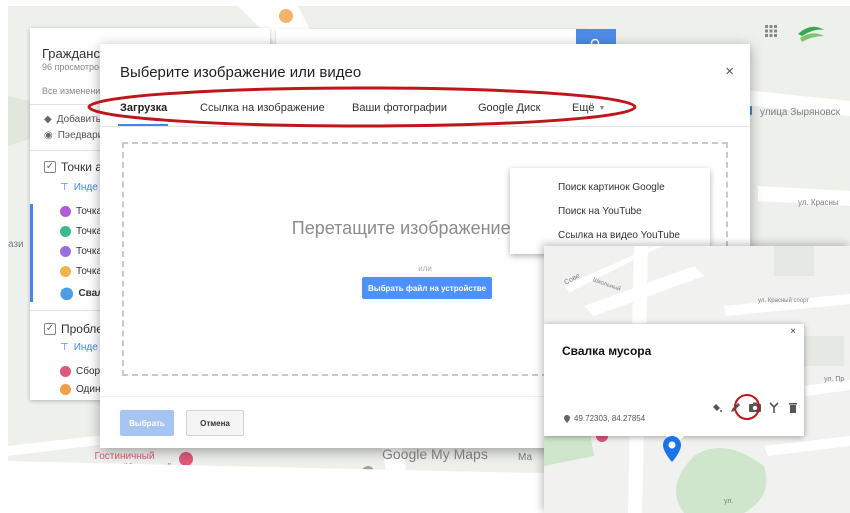  What do you see at coordinates (610, 418) in the screenshot?
I see `coords-label: 49.72303, 84.27854` at bounding box center [610, 418].